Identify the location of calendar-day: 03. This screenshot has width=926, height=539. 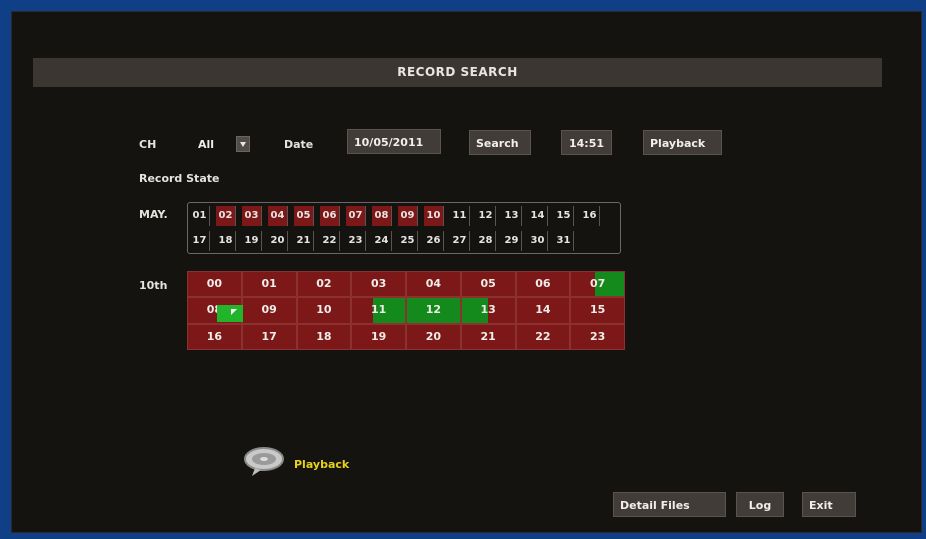
(252, 216).